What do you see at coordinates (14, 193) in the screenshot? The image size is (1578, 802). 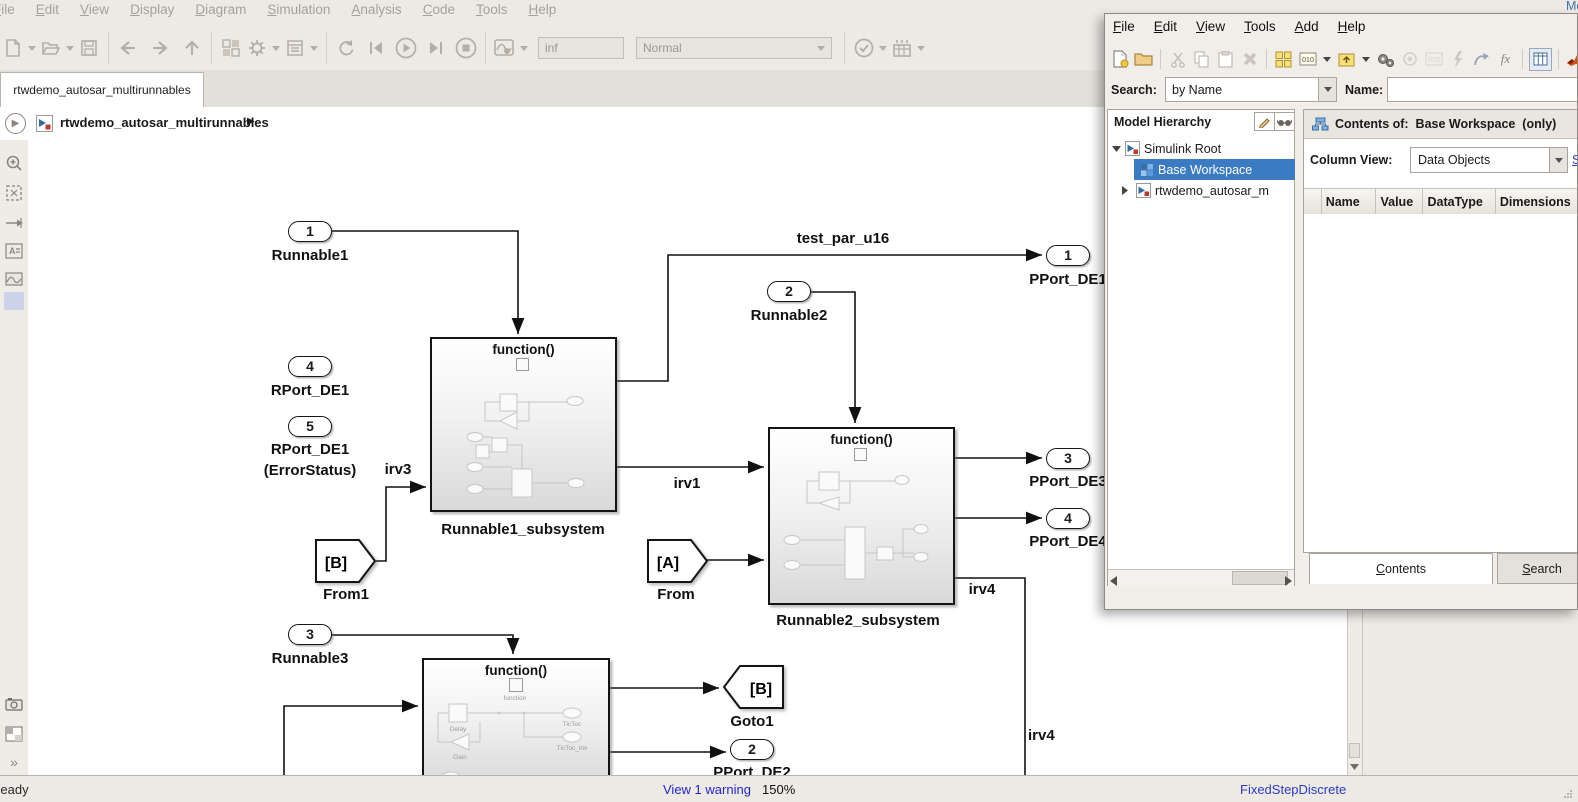 I see `fit-to-view-icon` at bounding box center [14, 193].